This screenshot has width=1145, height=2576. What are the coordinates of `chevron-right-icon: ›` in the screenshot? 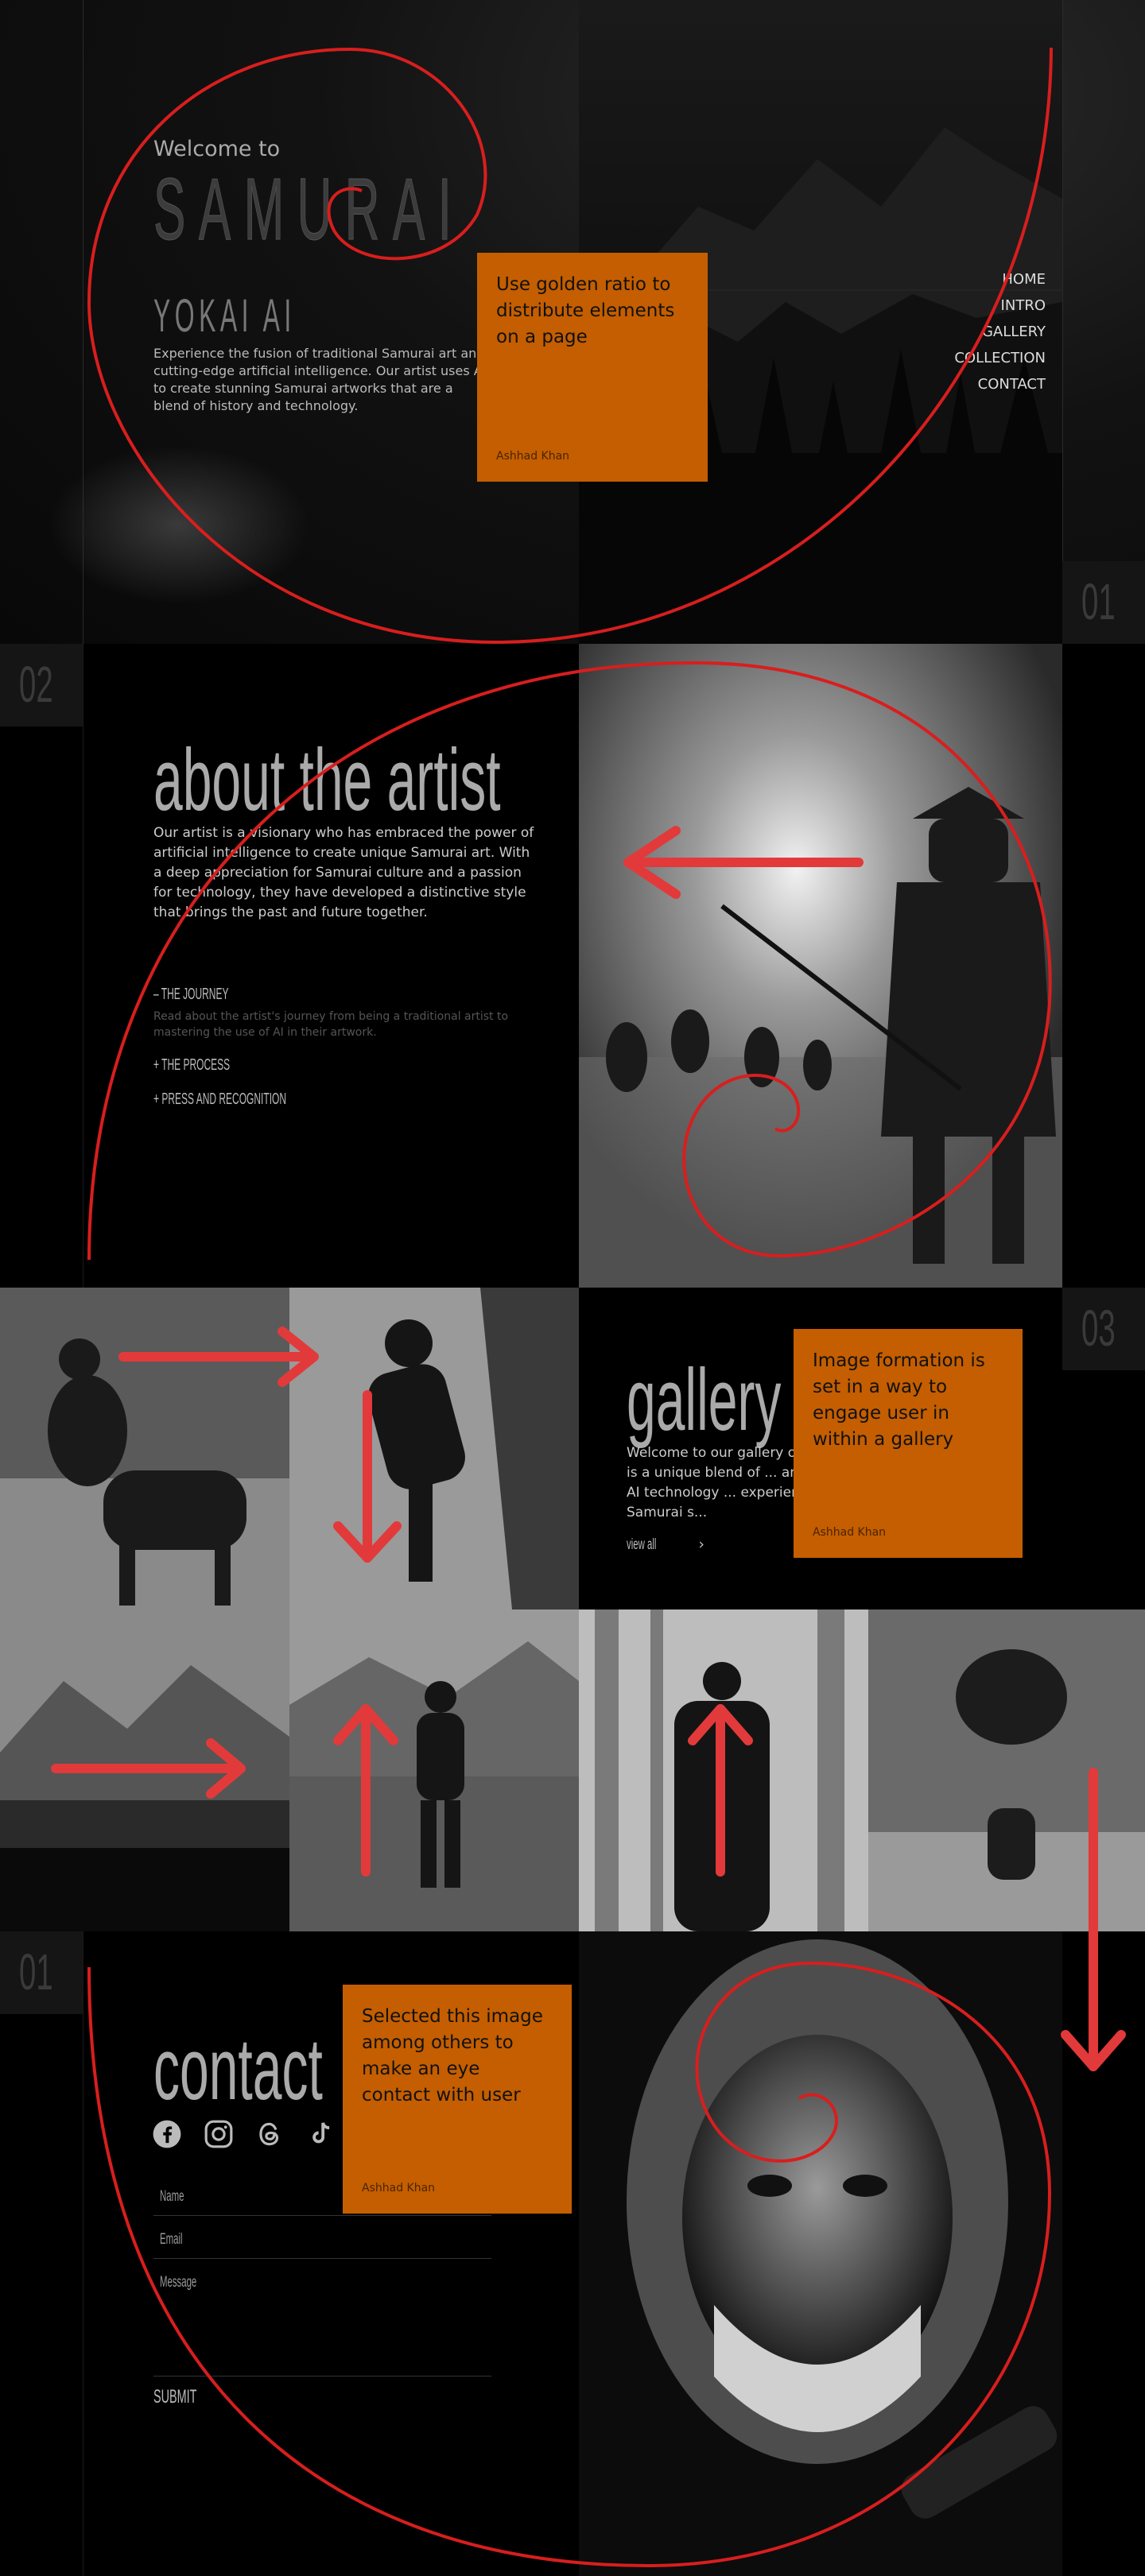 It's located at (701, 1544).